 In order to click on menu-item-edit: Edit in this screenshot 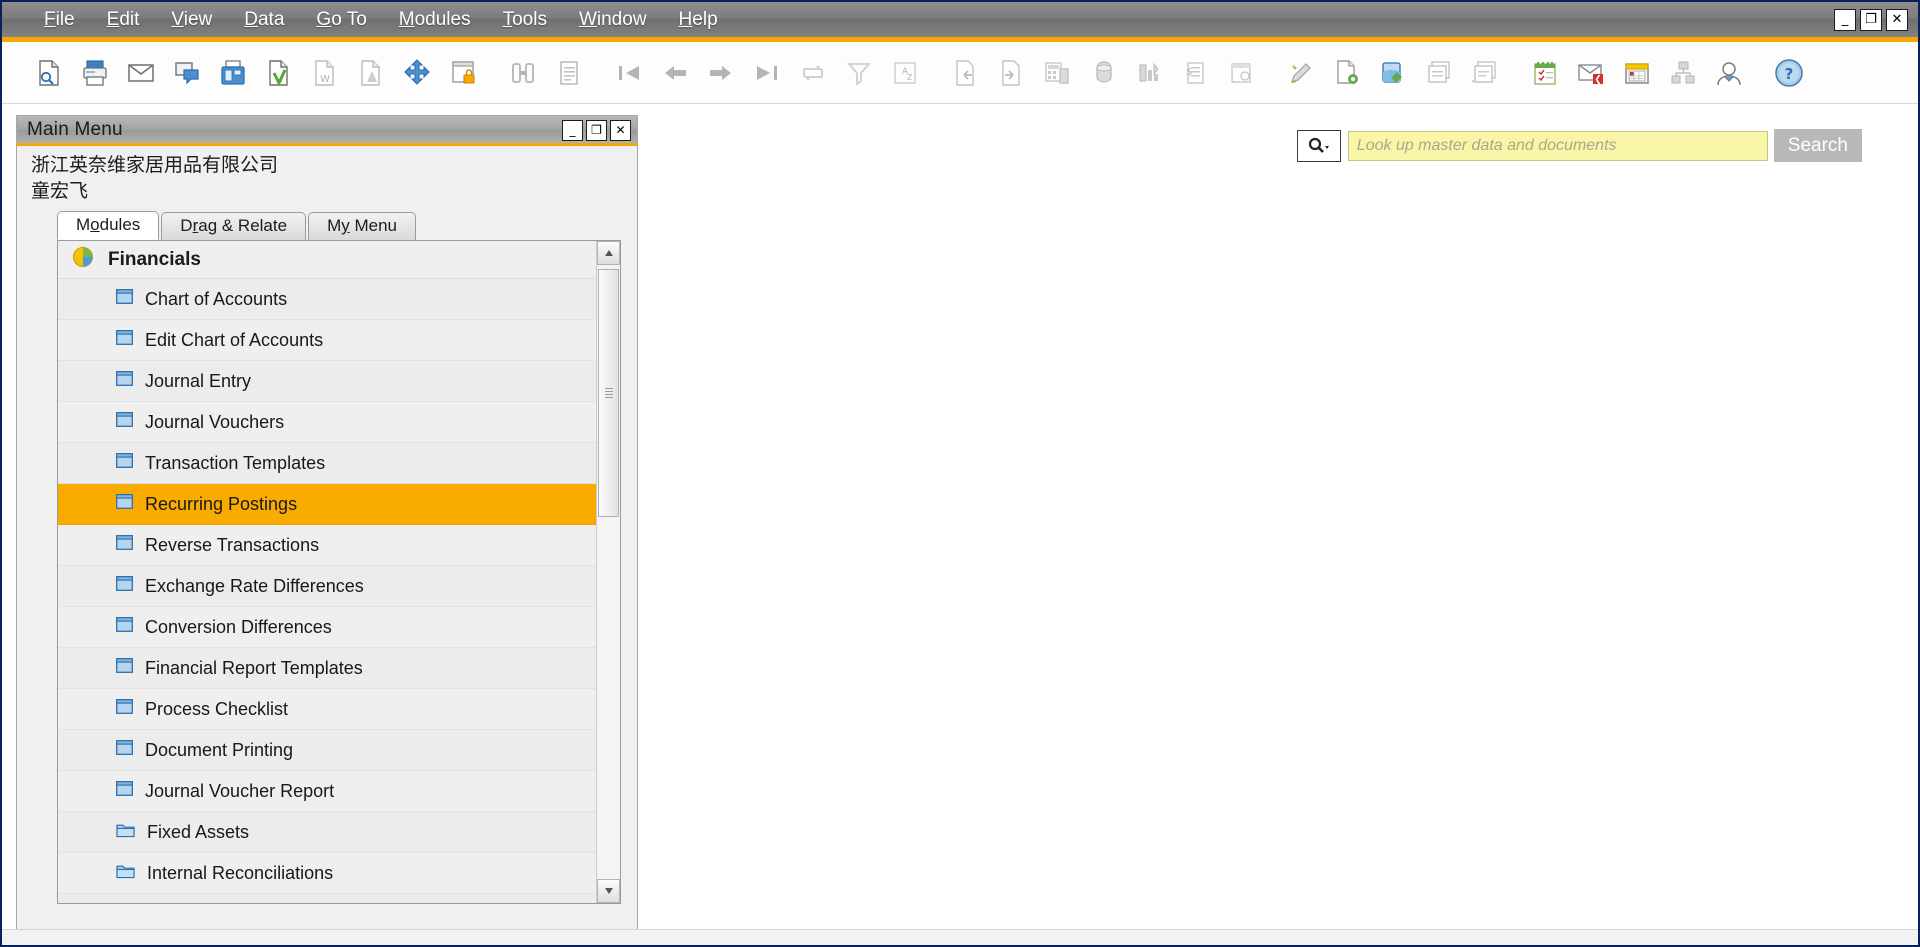, I will do `click(123, 20)`.